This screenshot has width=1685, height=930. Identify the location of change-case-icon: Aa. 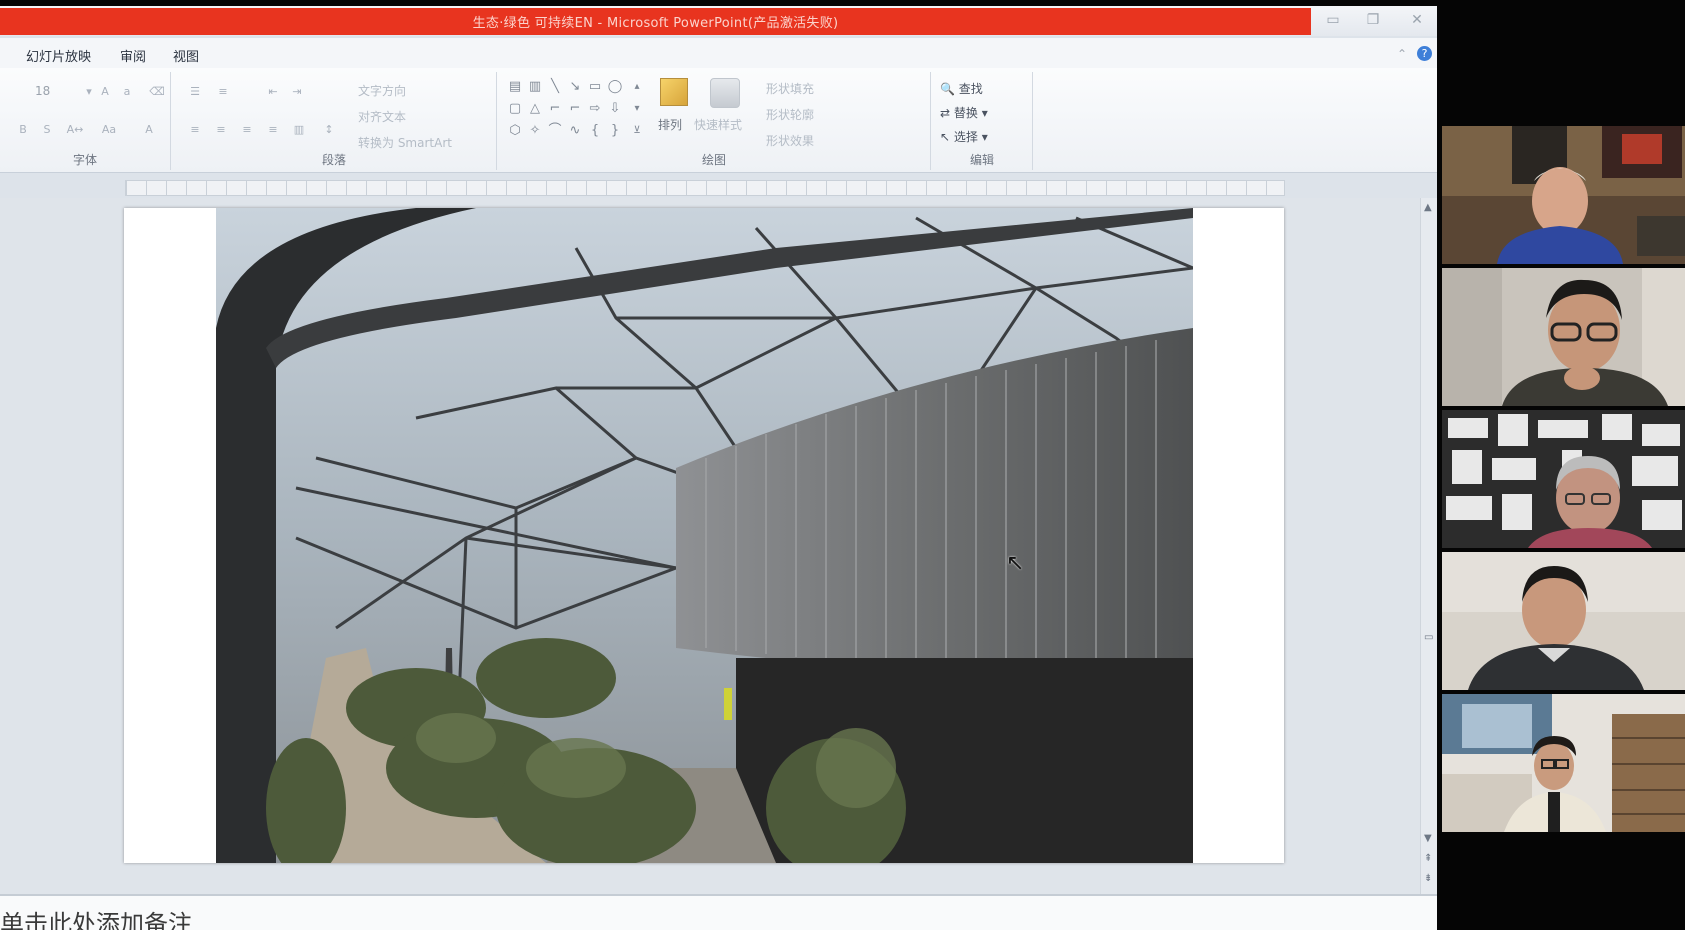
(109, 130).